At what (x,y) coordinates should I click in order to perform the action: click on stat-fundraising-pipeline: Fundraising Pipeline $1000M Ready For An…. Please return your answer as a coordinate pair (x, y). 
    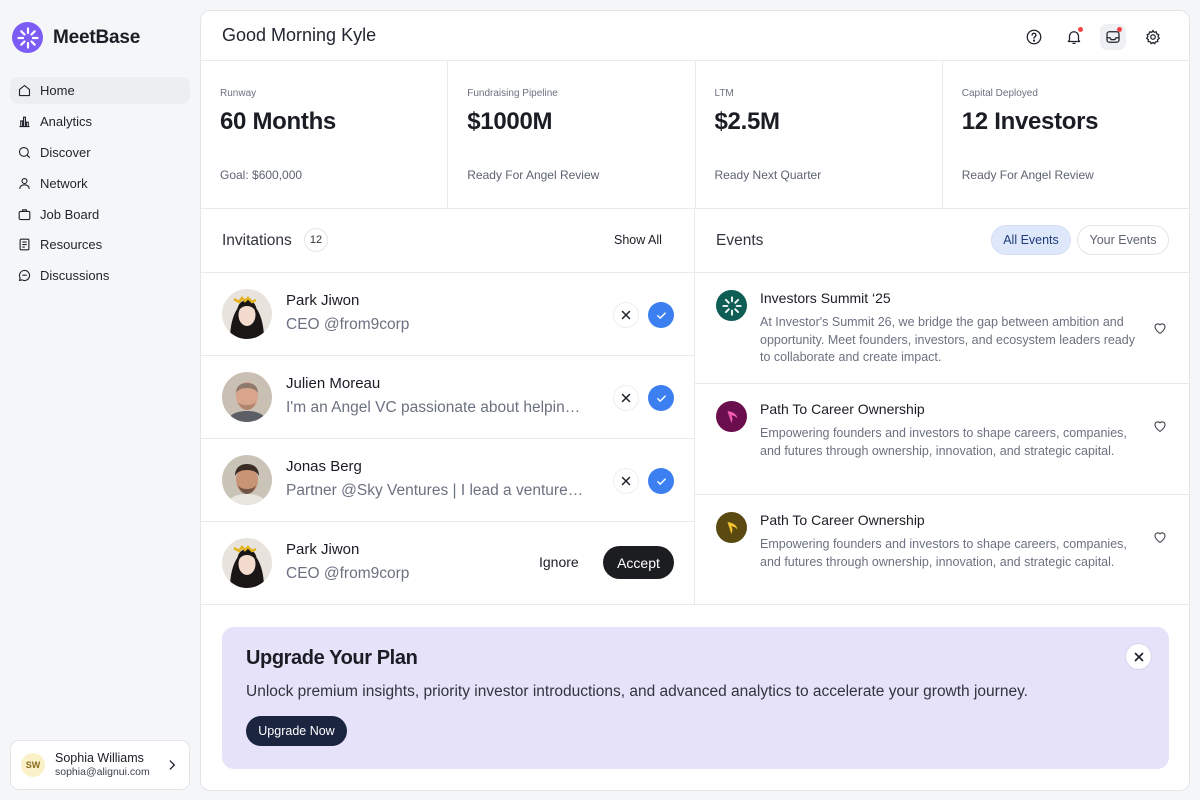
    Looking at the image, I should click on (572, 134).